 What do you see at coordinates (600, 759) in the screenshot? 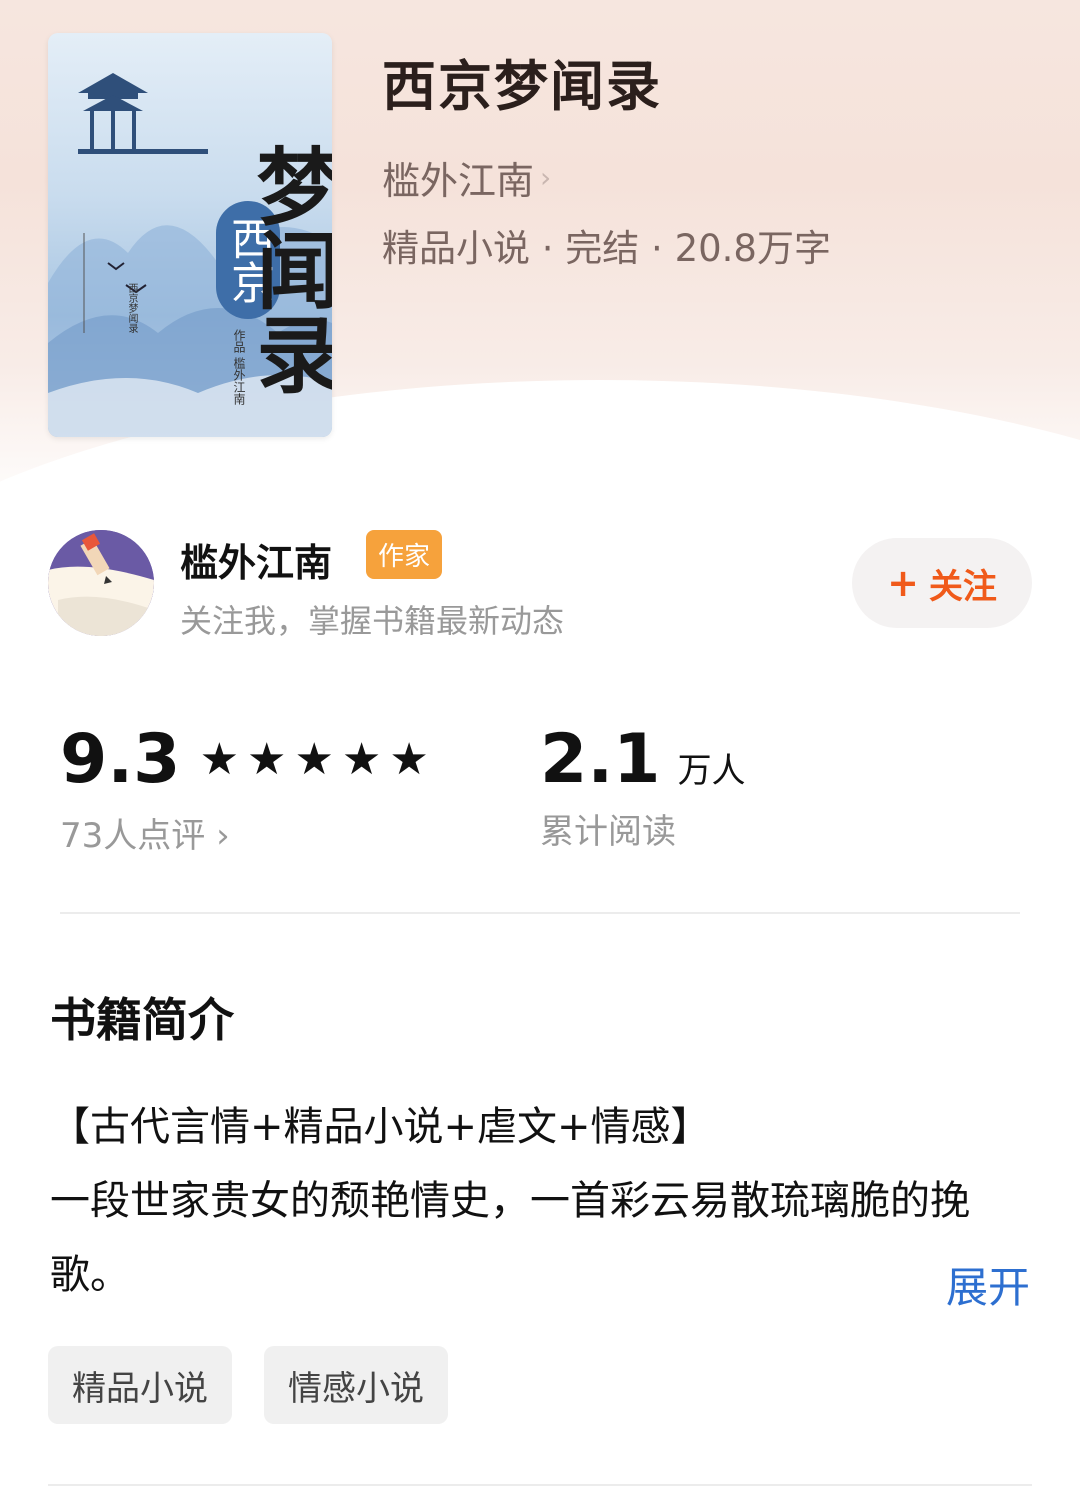
I see `reads-value: 2.1` at bounding box center [600, 759].